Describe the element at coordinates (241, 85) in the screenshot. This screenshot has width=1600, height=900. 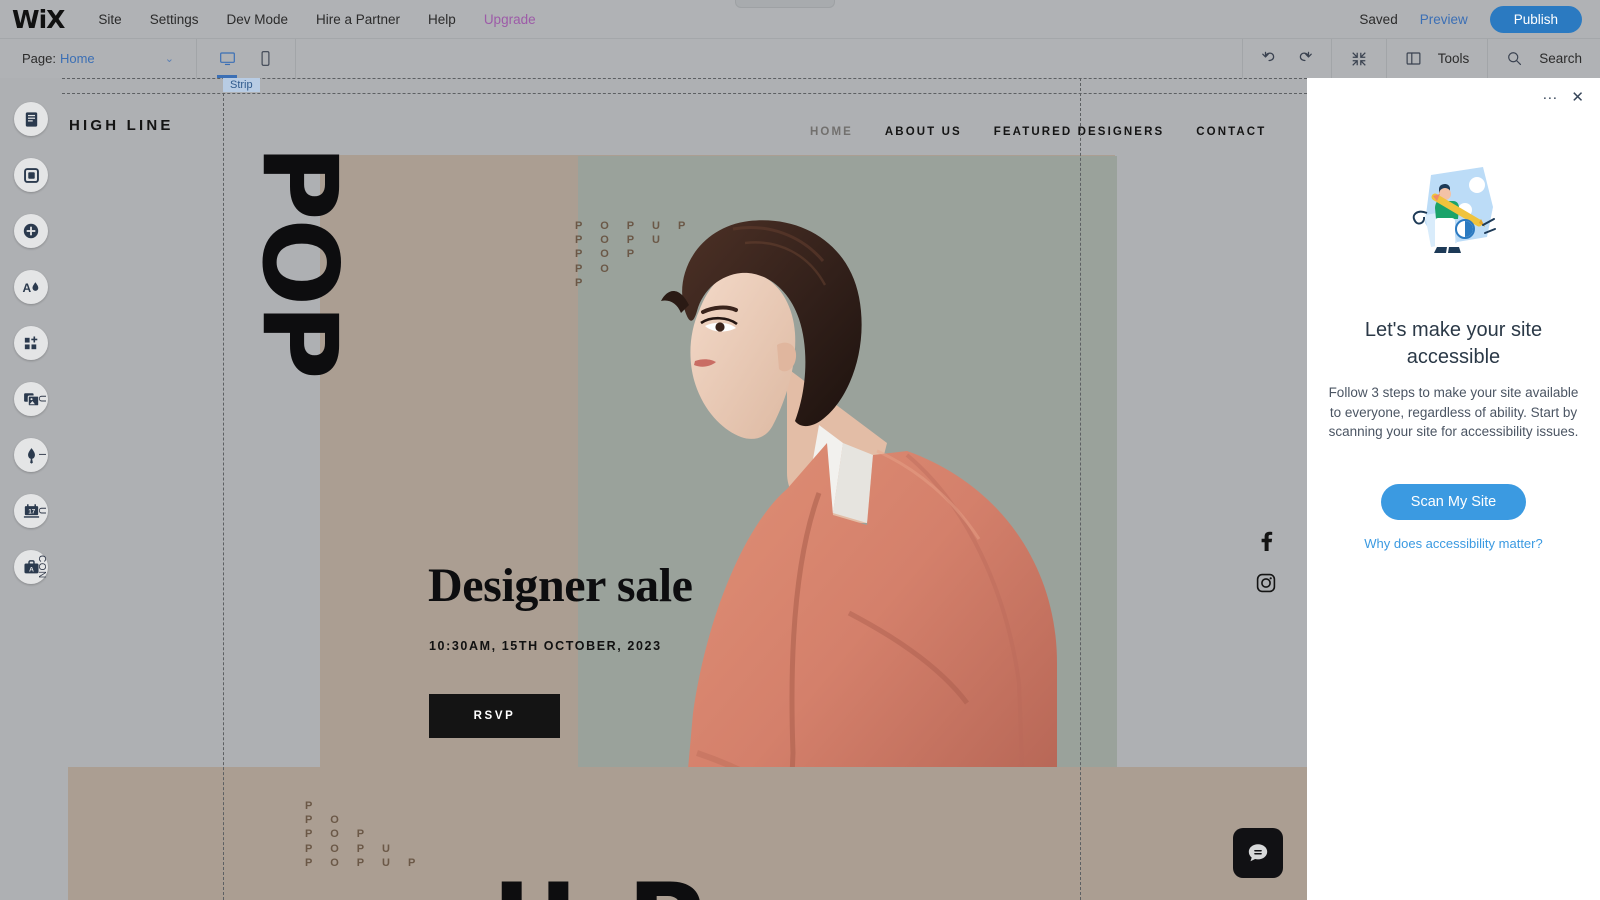
I see `strip-label: Strip` at that location.